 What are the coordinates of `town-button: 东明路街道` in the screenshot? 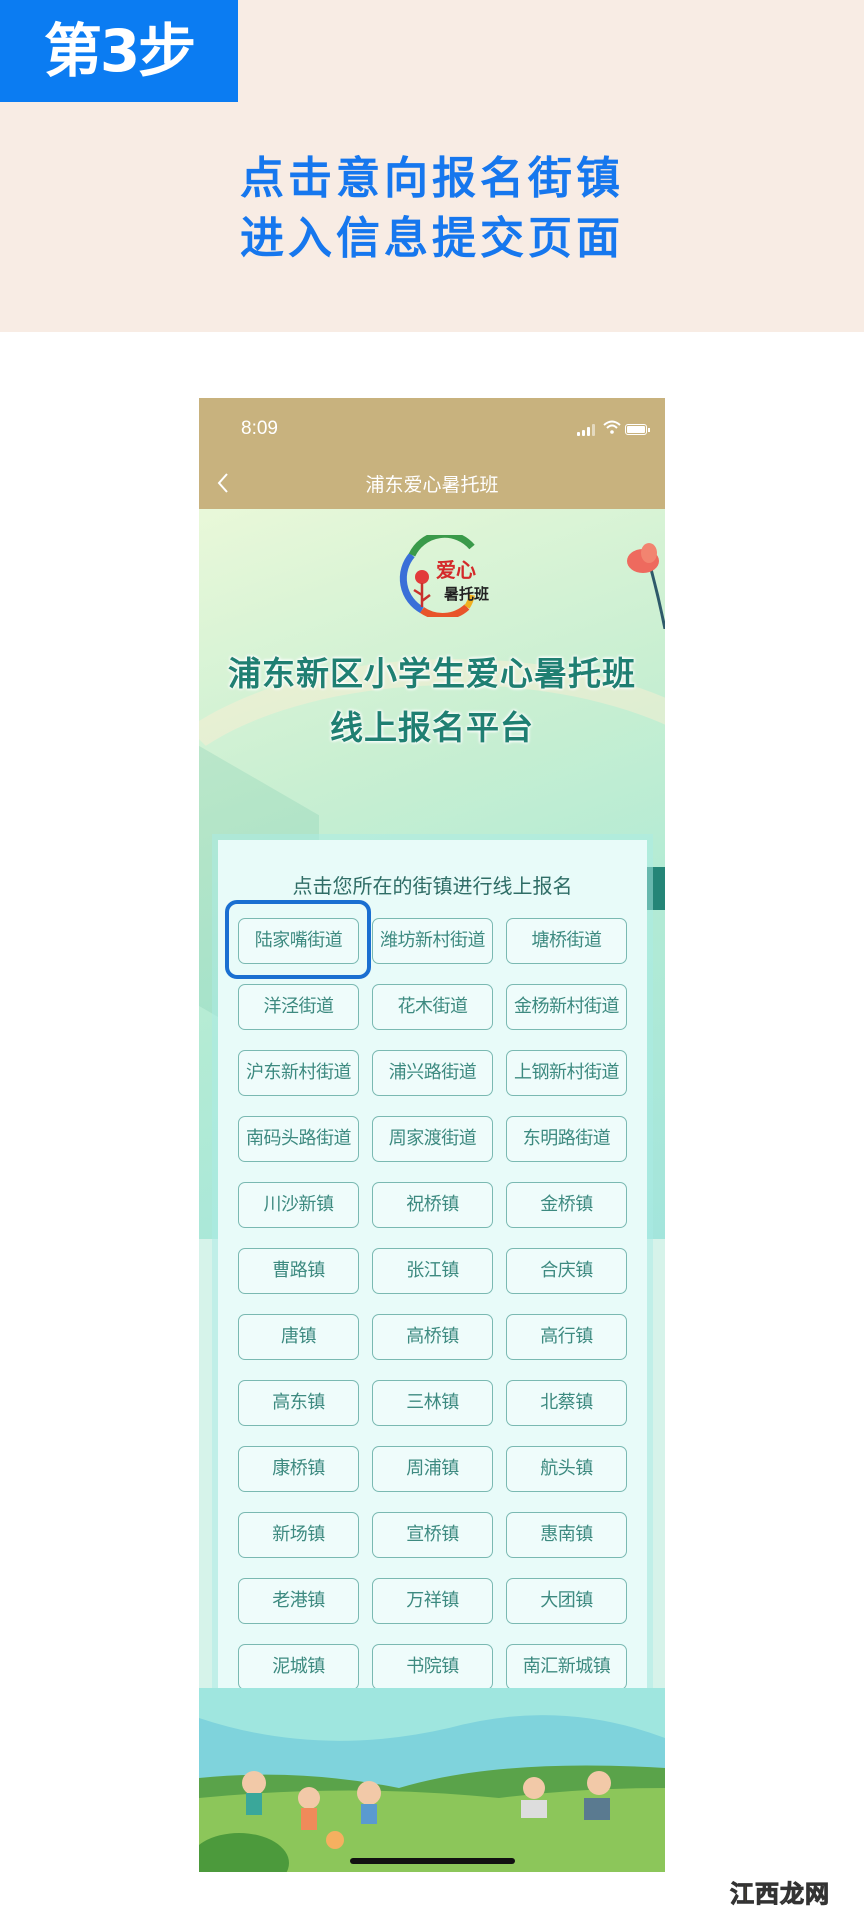 It's located at (566, 1139).